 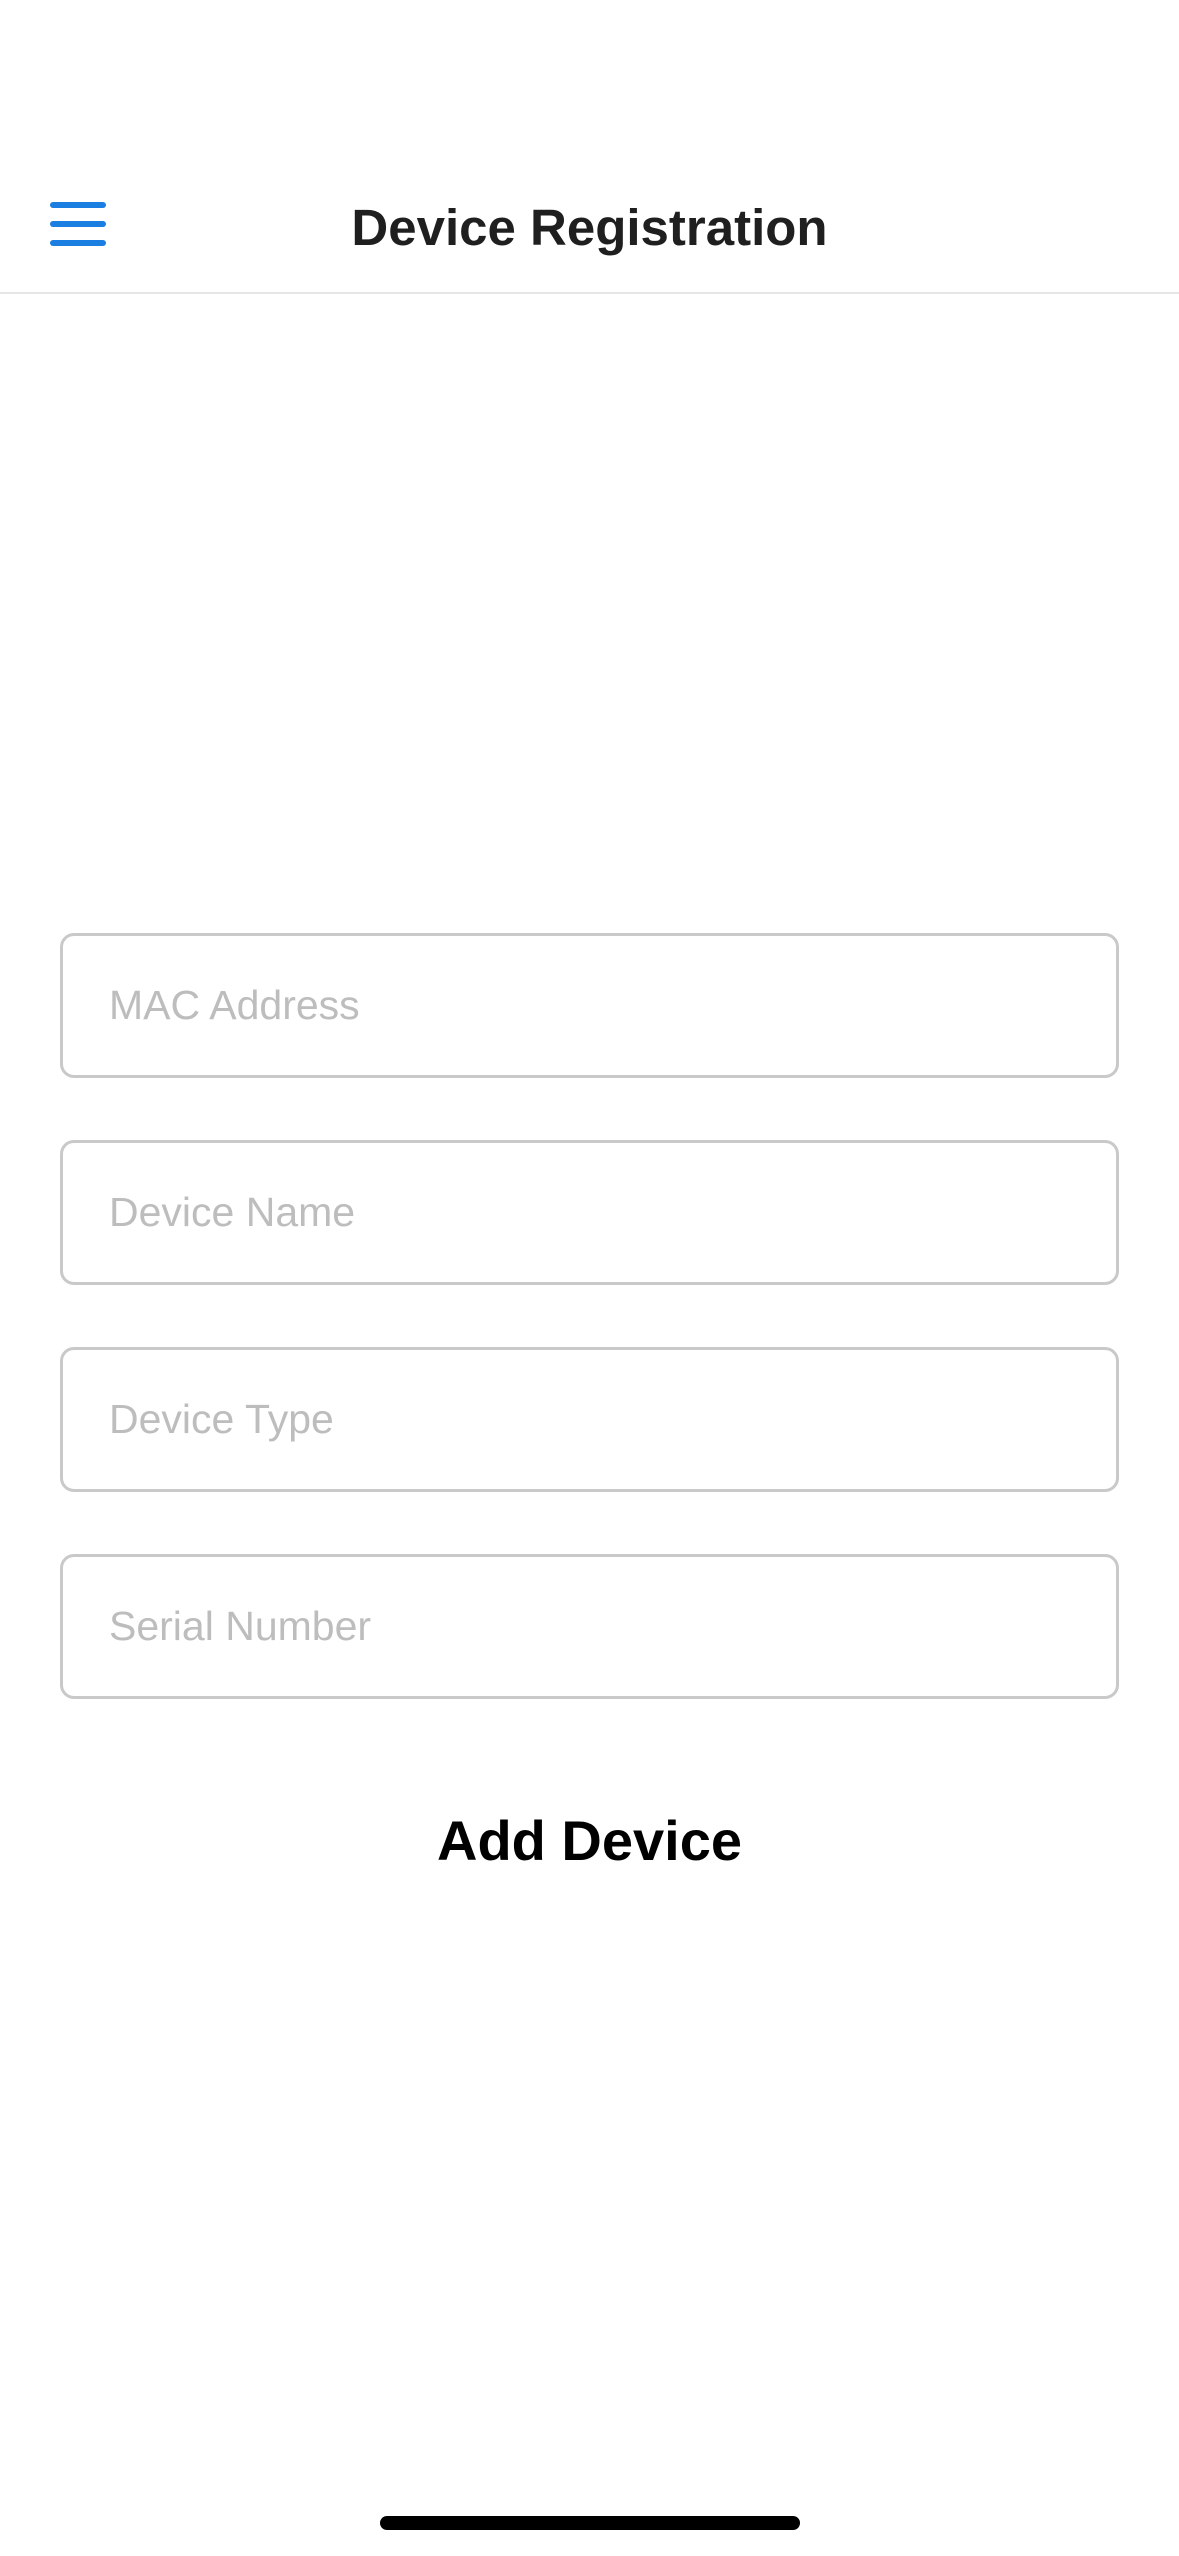 What do you see at coordinates (589, 1419) in the screenshot?
I see `device-type-input` at bounding box center [589, 1419].